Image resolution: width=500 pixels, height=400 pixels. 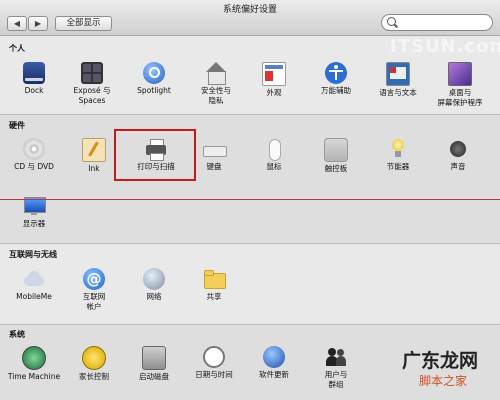 I want to click on search-field, so click(x=437, y=22).